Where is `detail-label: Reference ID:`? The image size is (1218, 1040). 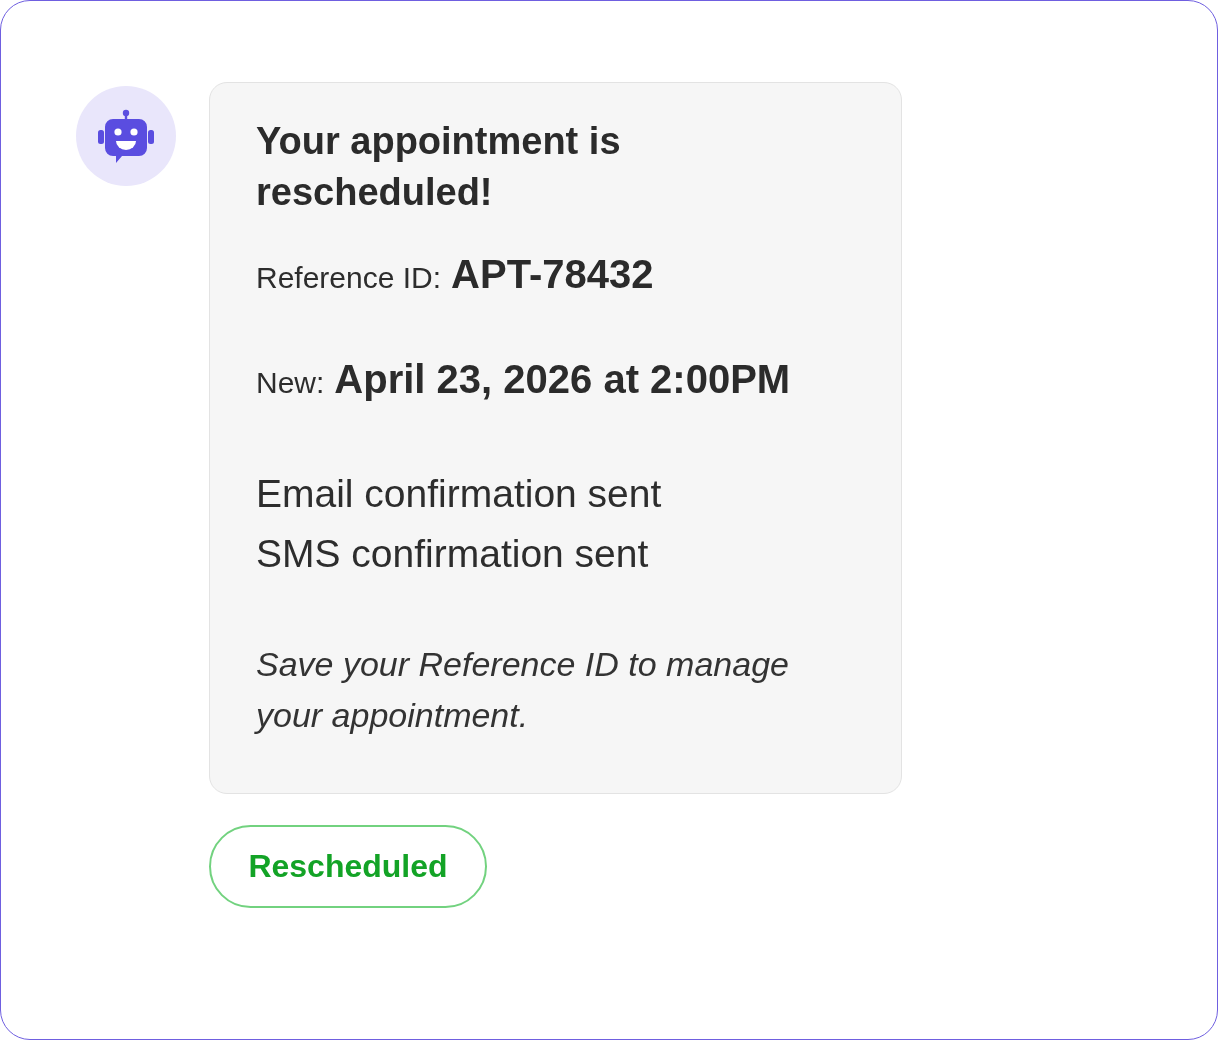
detail-label: Reference ID: is located at coordinates (349, 278).